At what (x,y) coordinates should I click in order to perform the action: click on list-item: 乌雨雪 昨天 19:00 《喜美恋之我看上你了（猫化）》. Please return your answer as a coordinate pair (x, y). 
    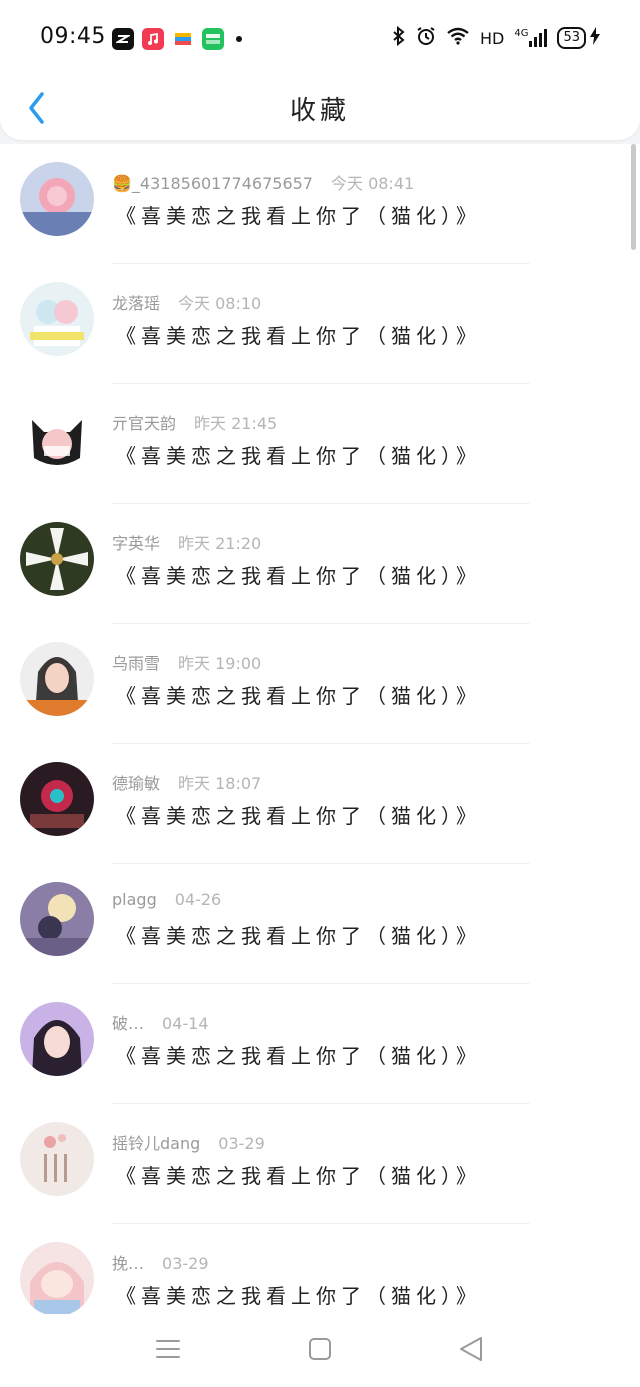
    Looking at the image, I should click on (320, 684).